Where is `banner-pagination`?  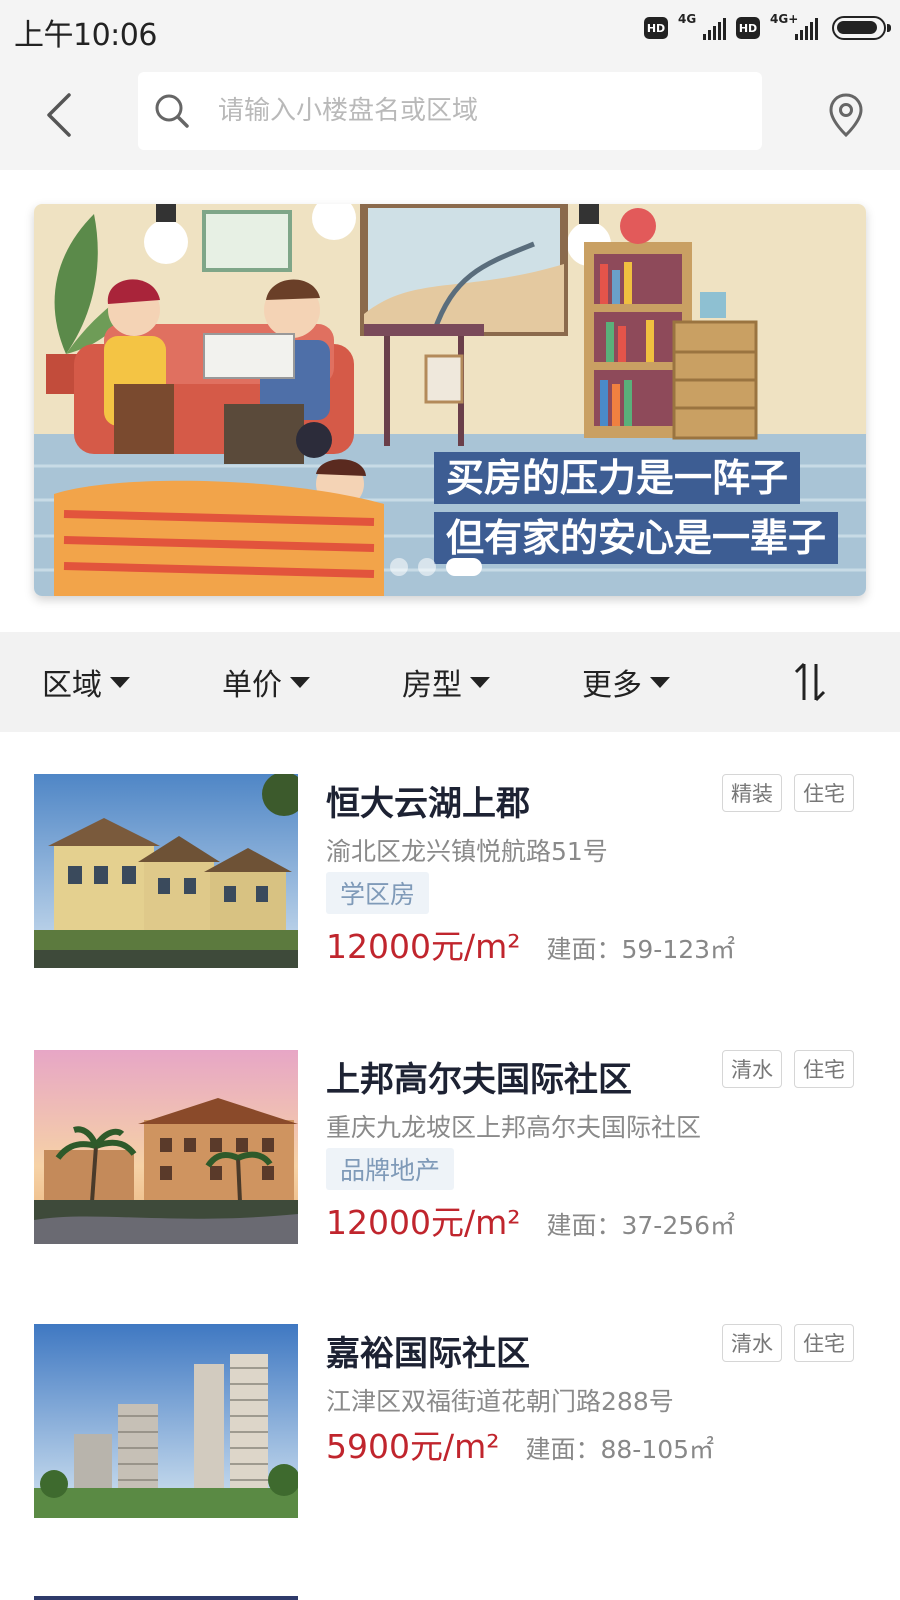 banner-pagination is located at coordinates (436, 567).